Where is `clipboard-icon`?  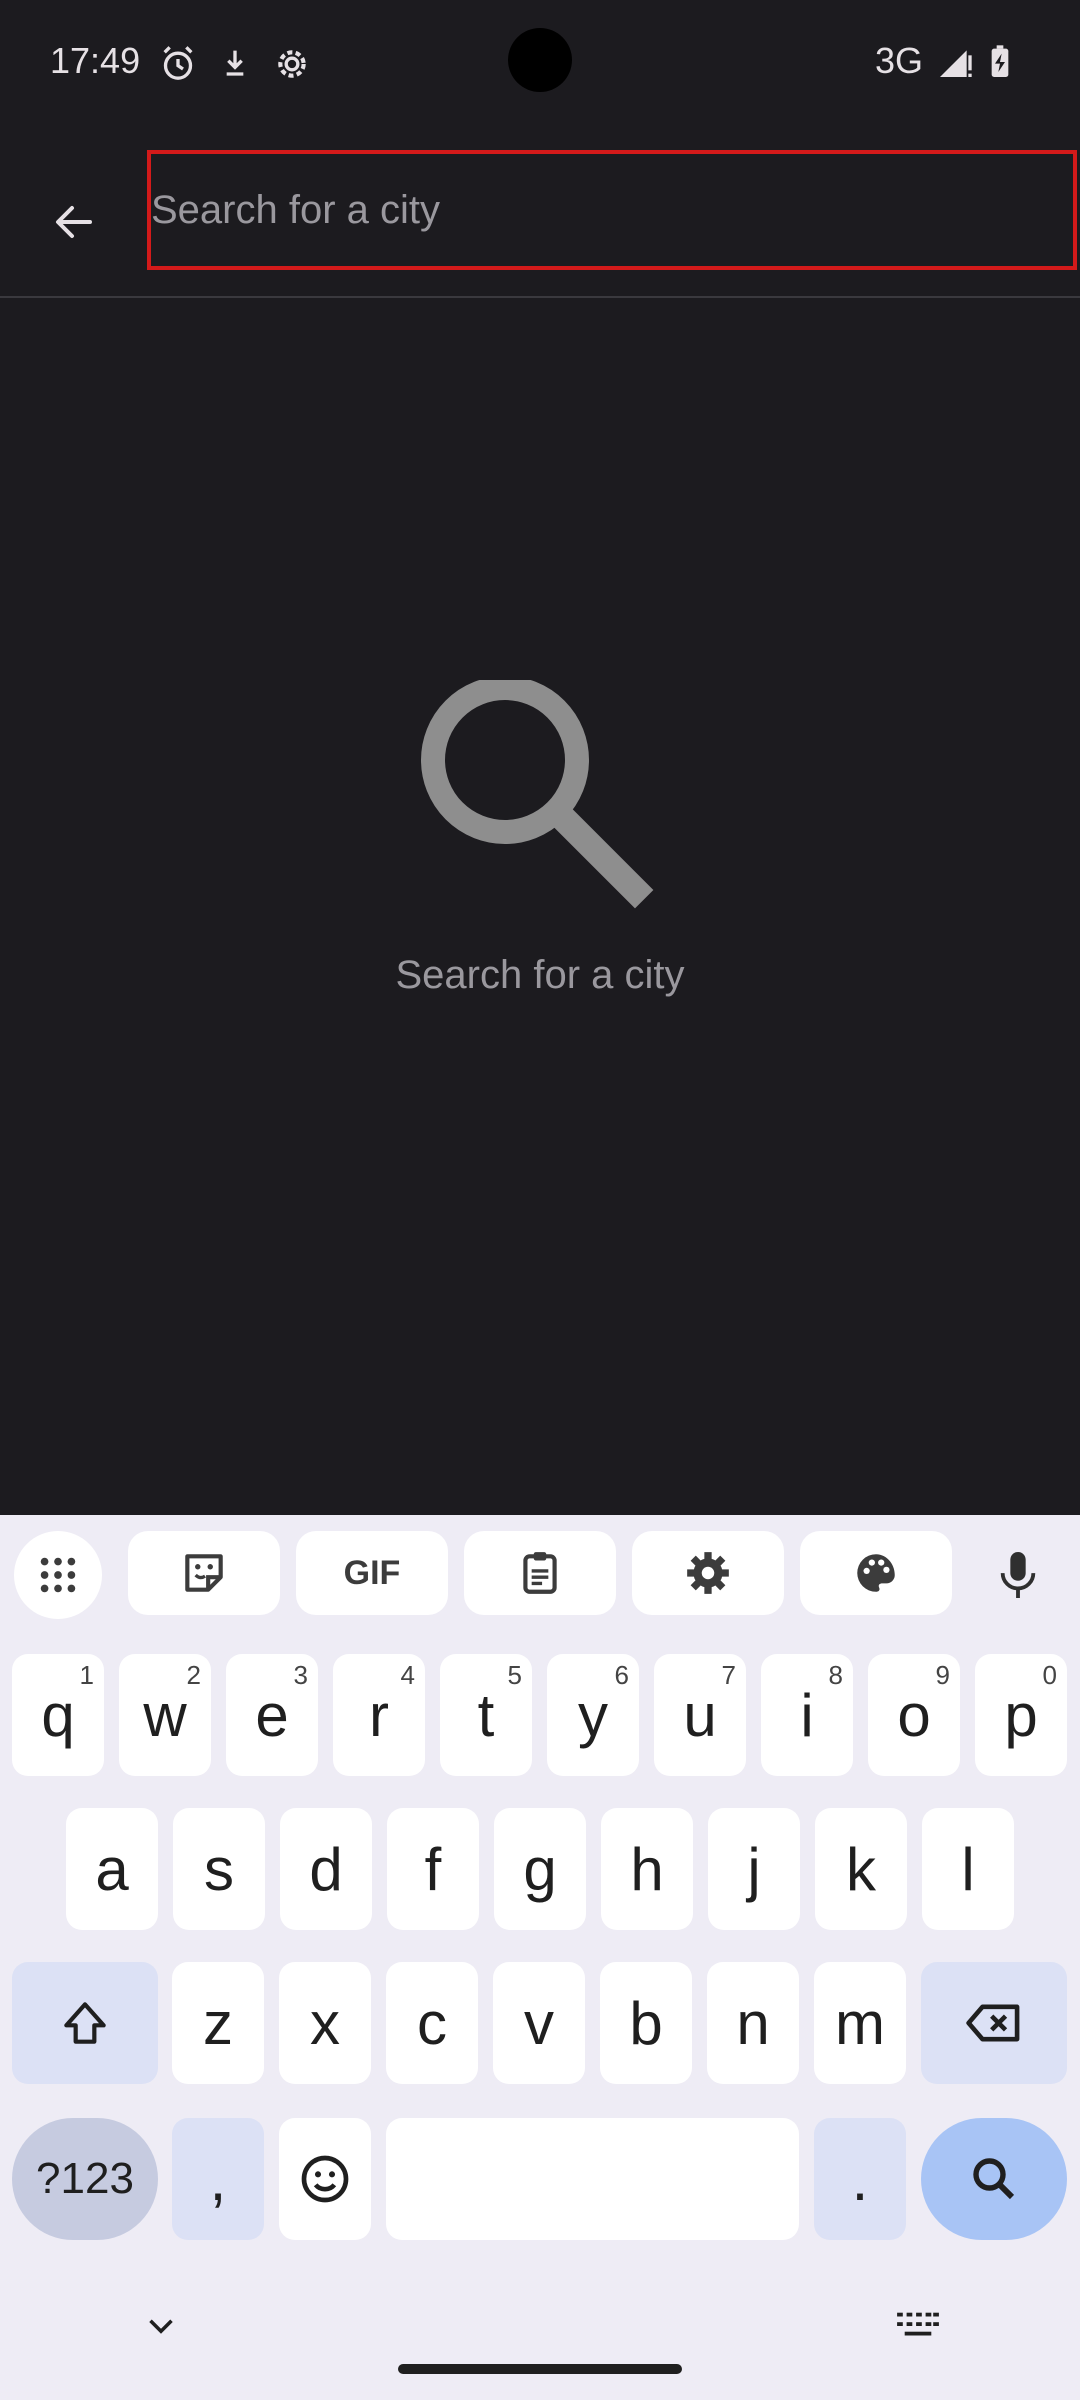
clipboard-icon is located at coordinates (540, 1573).